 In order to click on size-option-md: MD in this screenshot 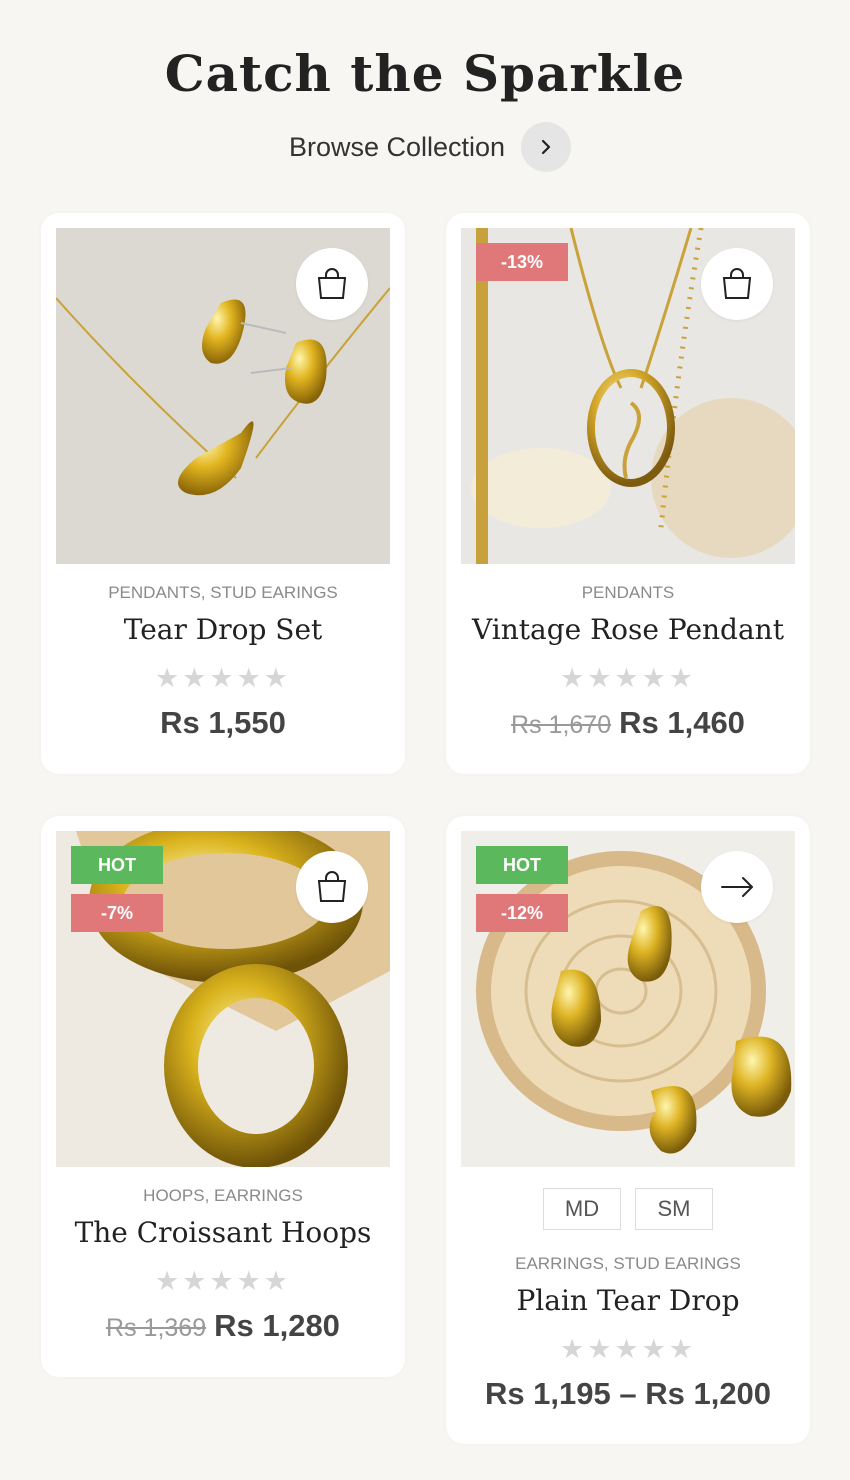, I will do `click(582, 1209)`.